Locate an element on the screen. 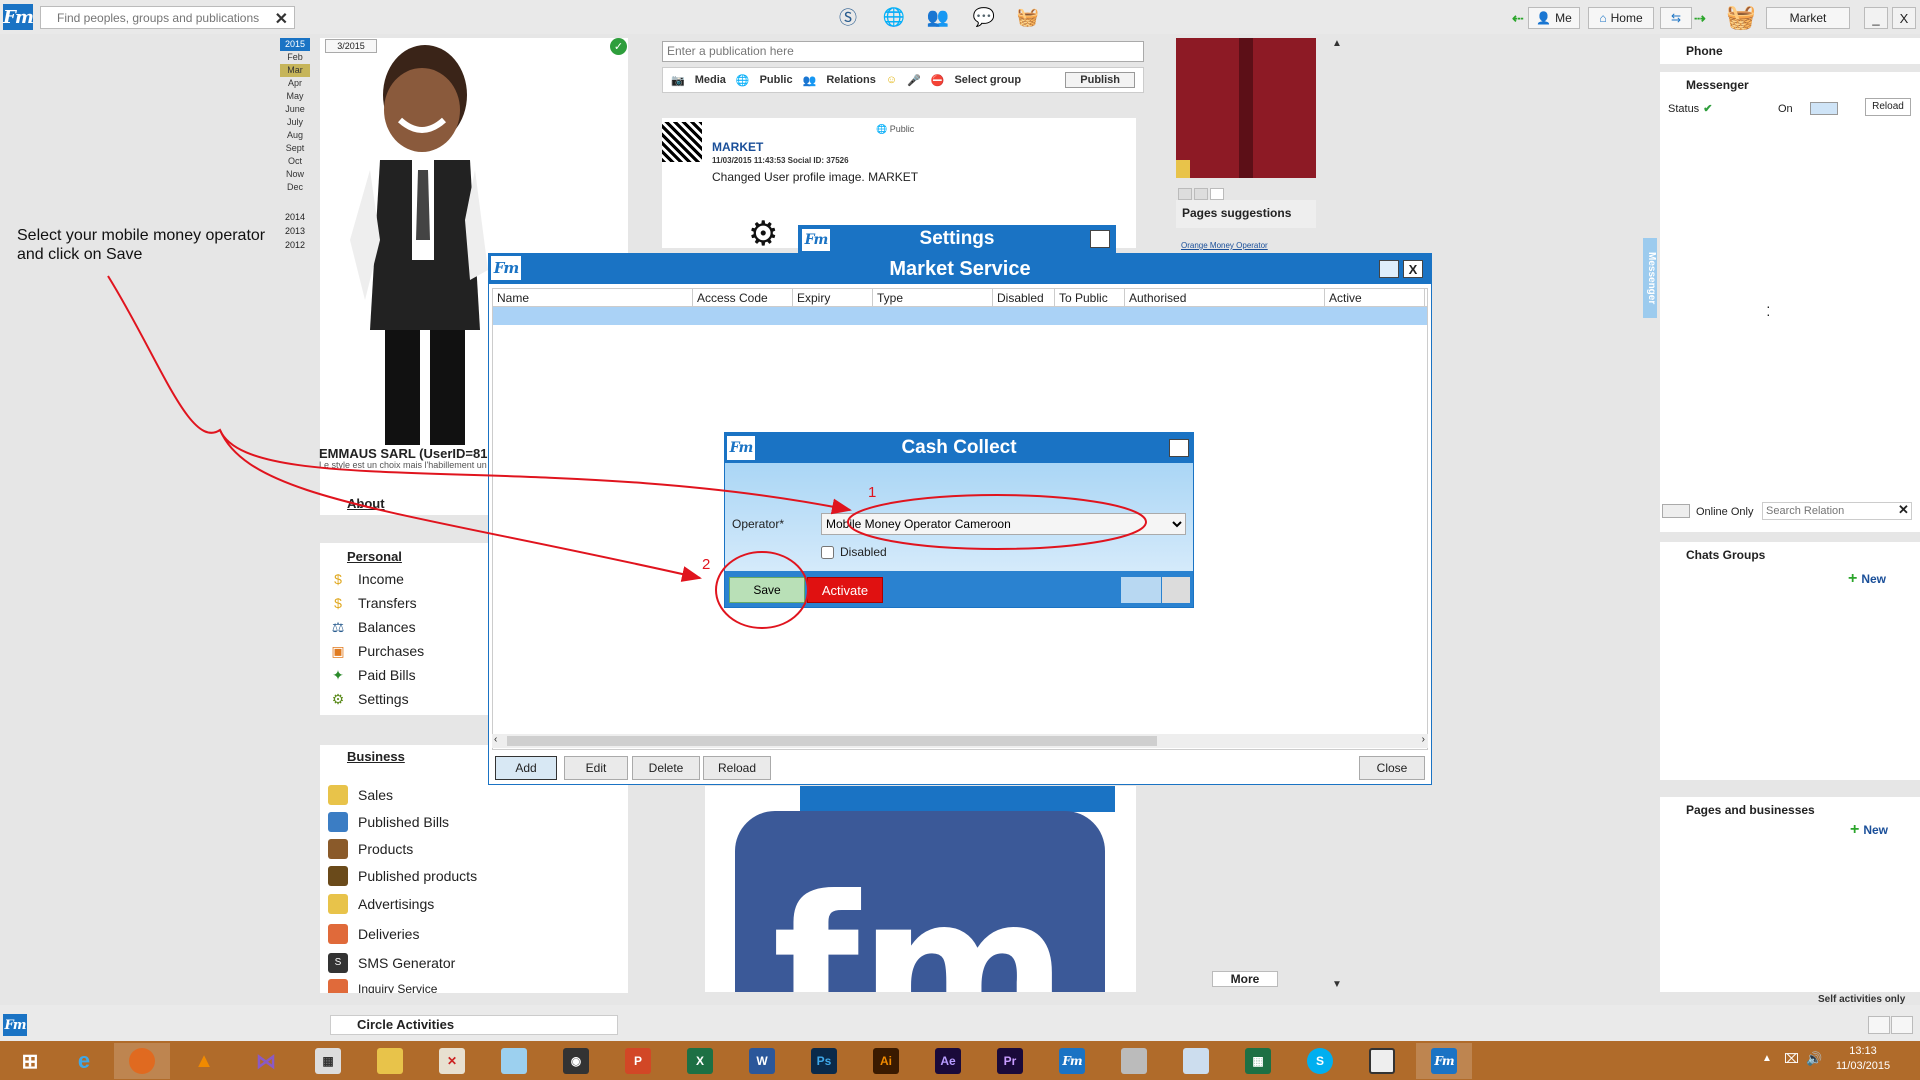  windows-icon: ⊞ is located at coordinates (30, 1061).